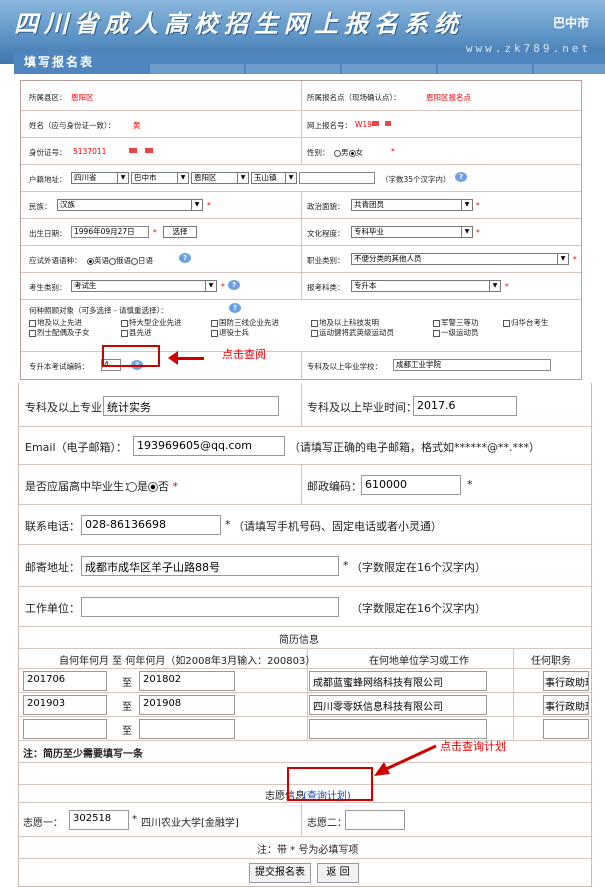  I want to click on cat-select: 专升本 ▼, so click(426, 286).